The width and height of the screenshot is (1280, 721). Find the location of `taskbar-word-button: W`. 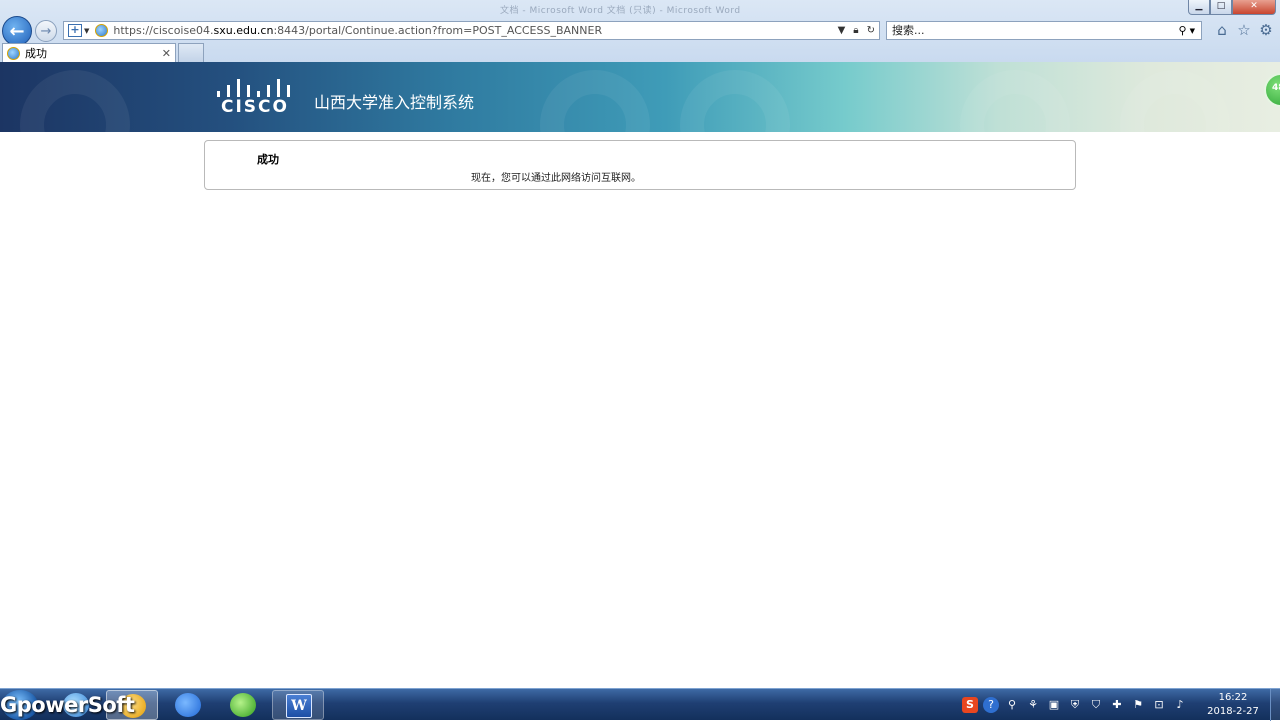

taskbar-word-button: W is located at coordinates (298, 705).